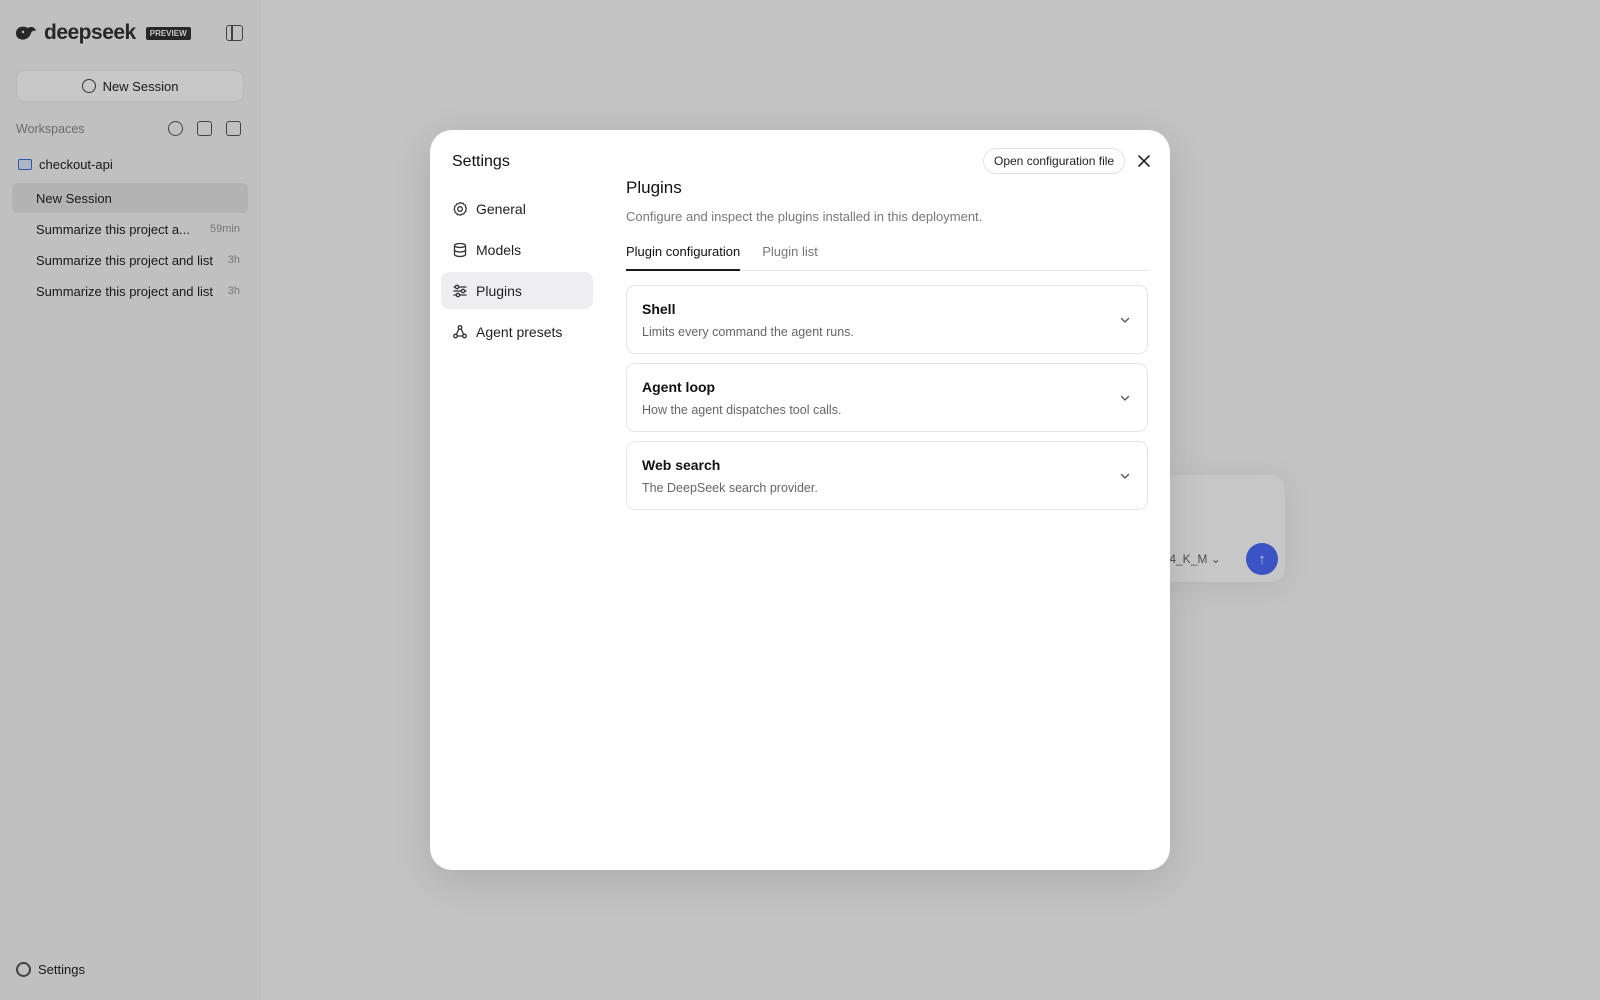 This screenshot has width=1600, height=1000. Describe the element at coordinates (730, 488) in the screenshot. I see `plugin-description: The DeepSeek search provider.` at that location.